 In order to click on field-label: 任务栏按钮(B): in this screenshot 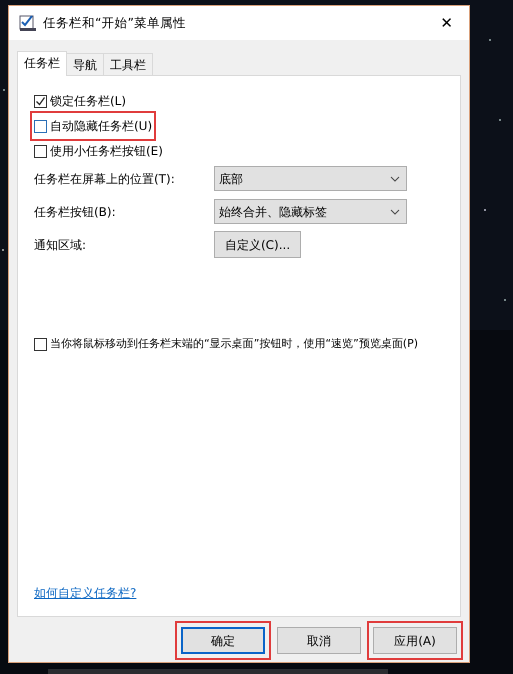, I will do `click(75, 212)`.